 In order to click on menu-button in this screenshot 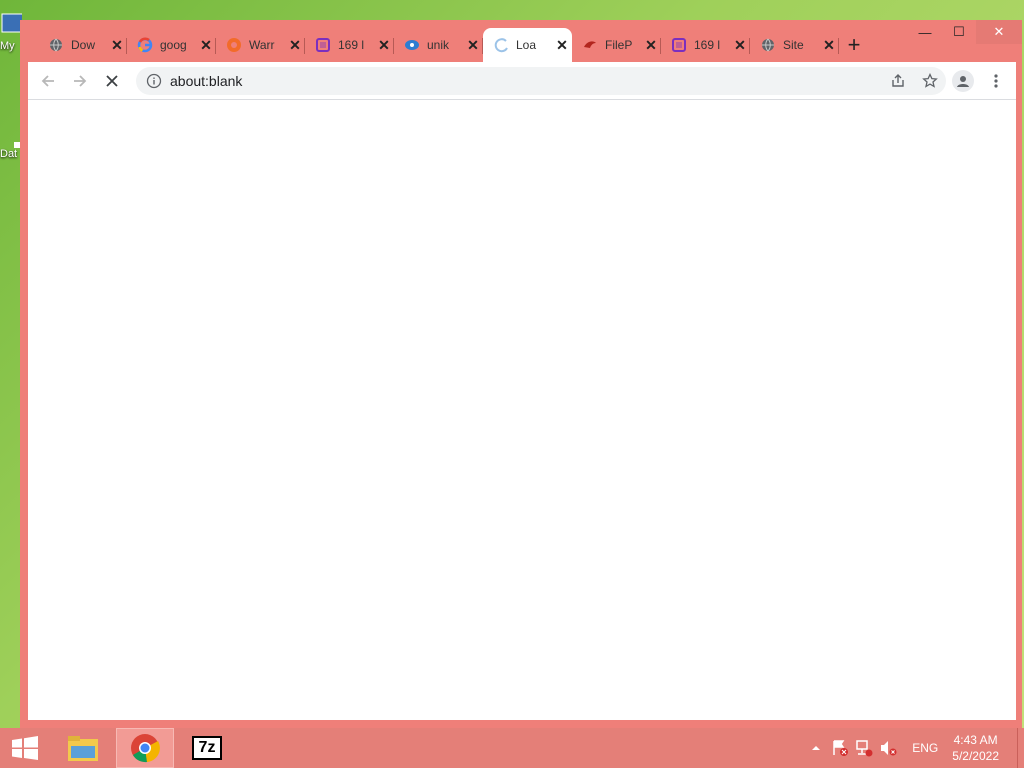, I will do `click(996, 81)`.